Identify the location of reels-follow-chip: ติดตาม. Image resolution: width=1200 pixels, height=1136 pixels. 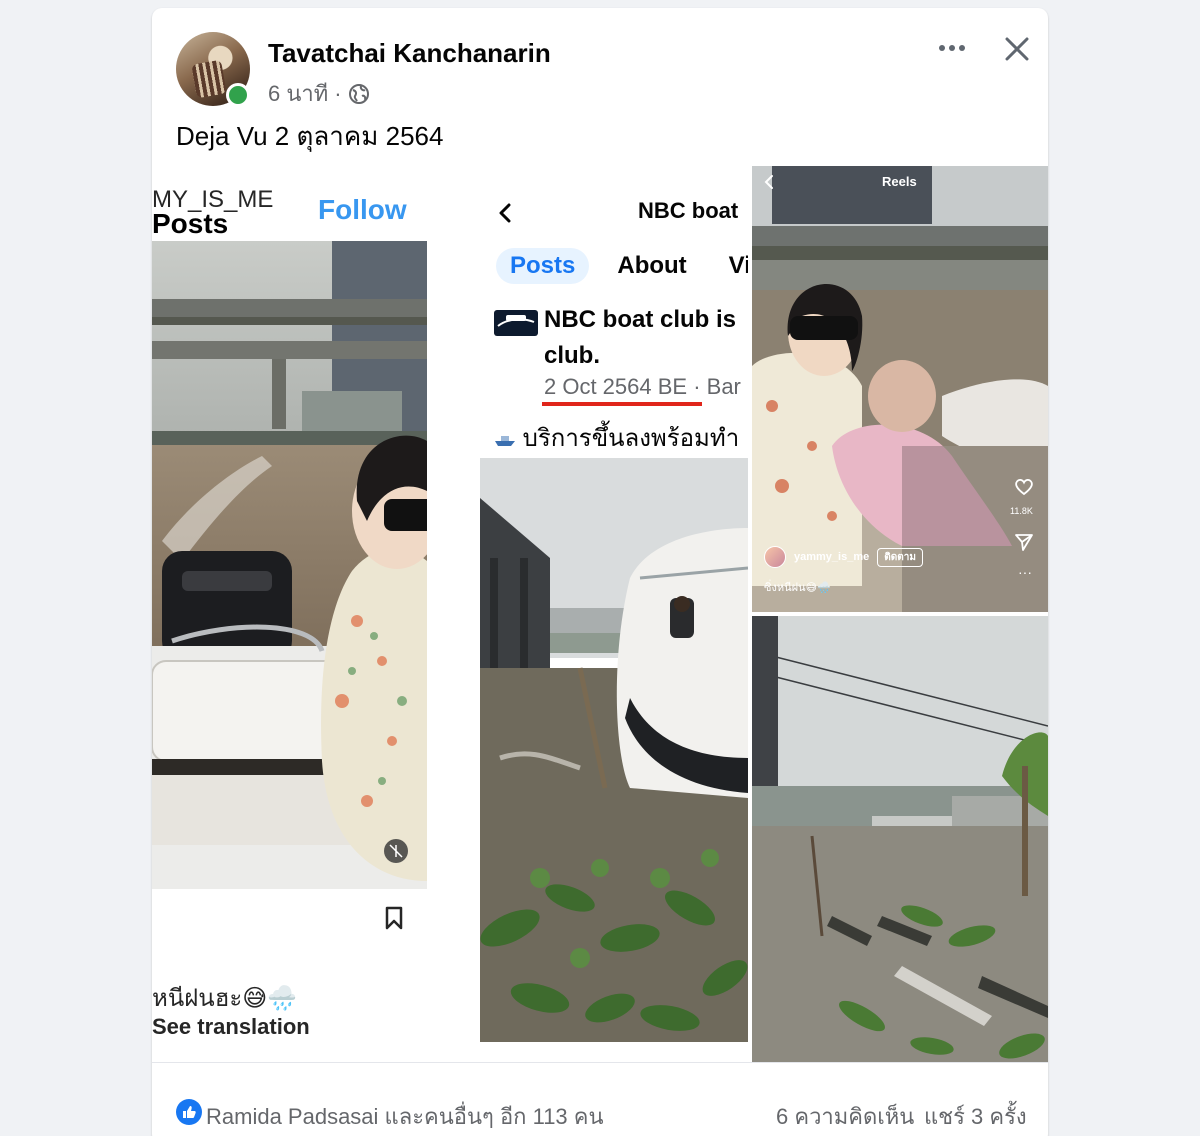
(900, 557).